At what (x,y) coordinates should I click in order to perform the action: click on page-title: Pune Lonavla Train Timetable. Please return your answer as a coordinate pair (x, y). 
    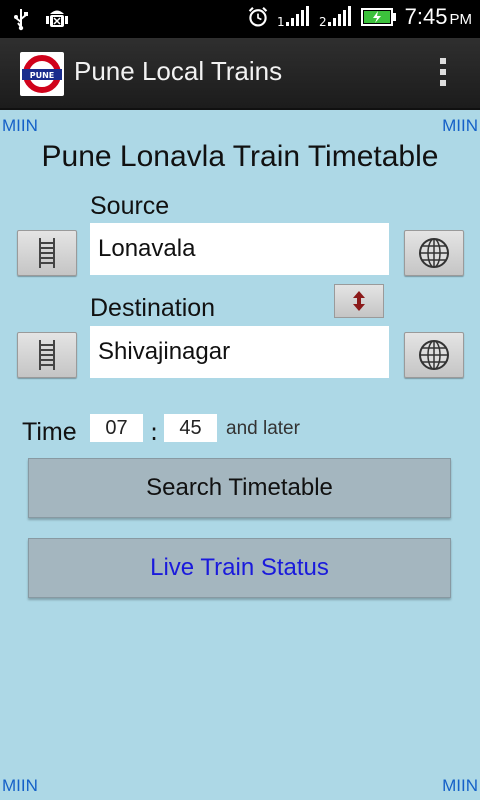
    Looking at the image, I should click on (240, 156).